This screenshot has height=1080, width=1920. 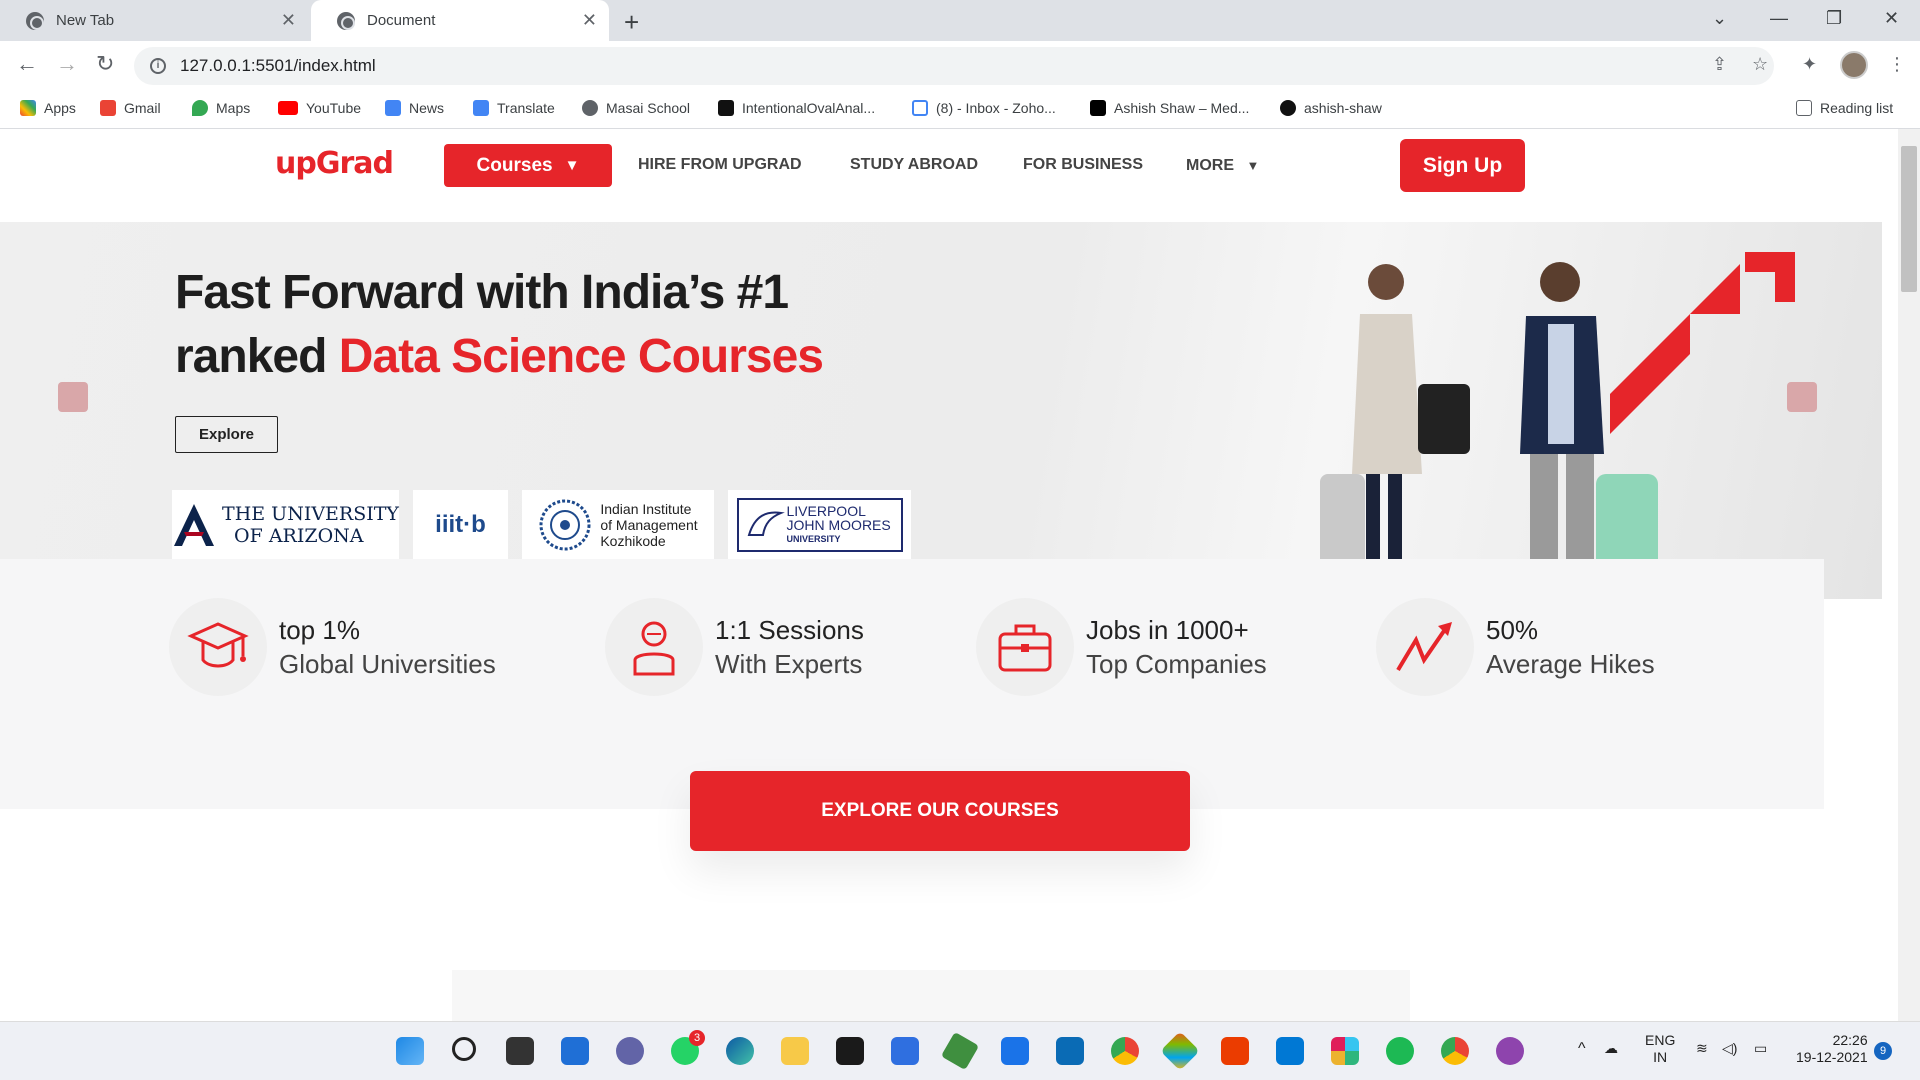 What do you see at coordinates (590, 108) in the screenshot?
I see `globe-icon` at bounding box center [590, 108].